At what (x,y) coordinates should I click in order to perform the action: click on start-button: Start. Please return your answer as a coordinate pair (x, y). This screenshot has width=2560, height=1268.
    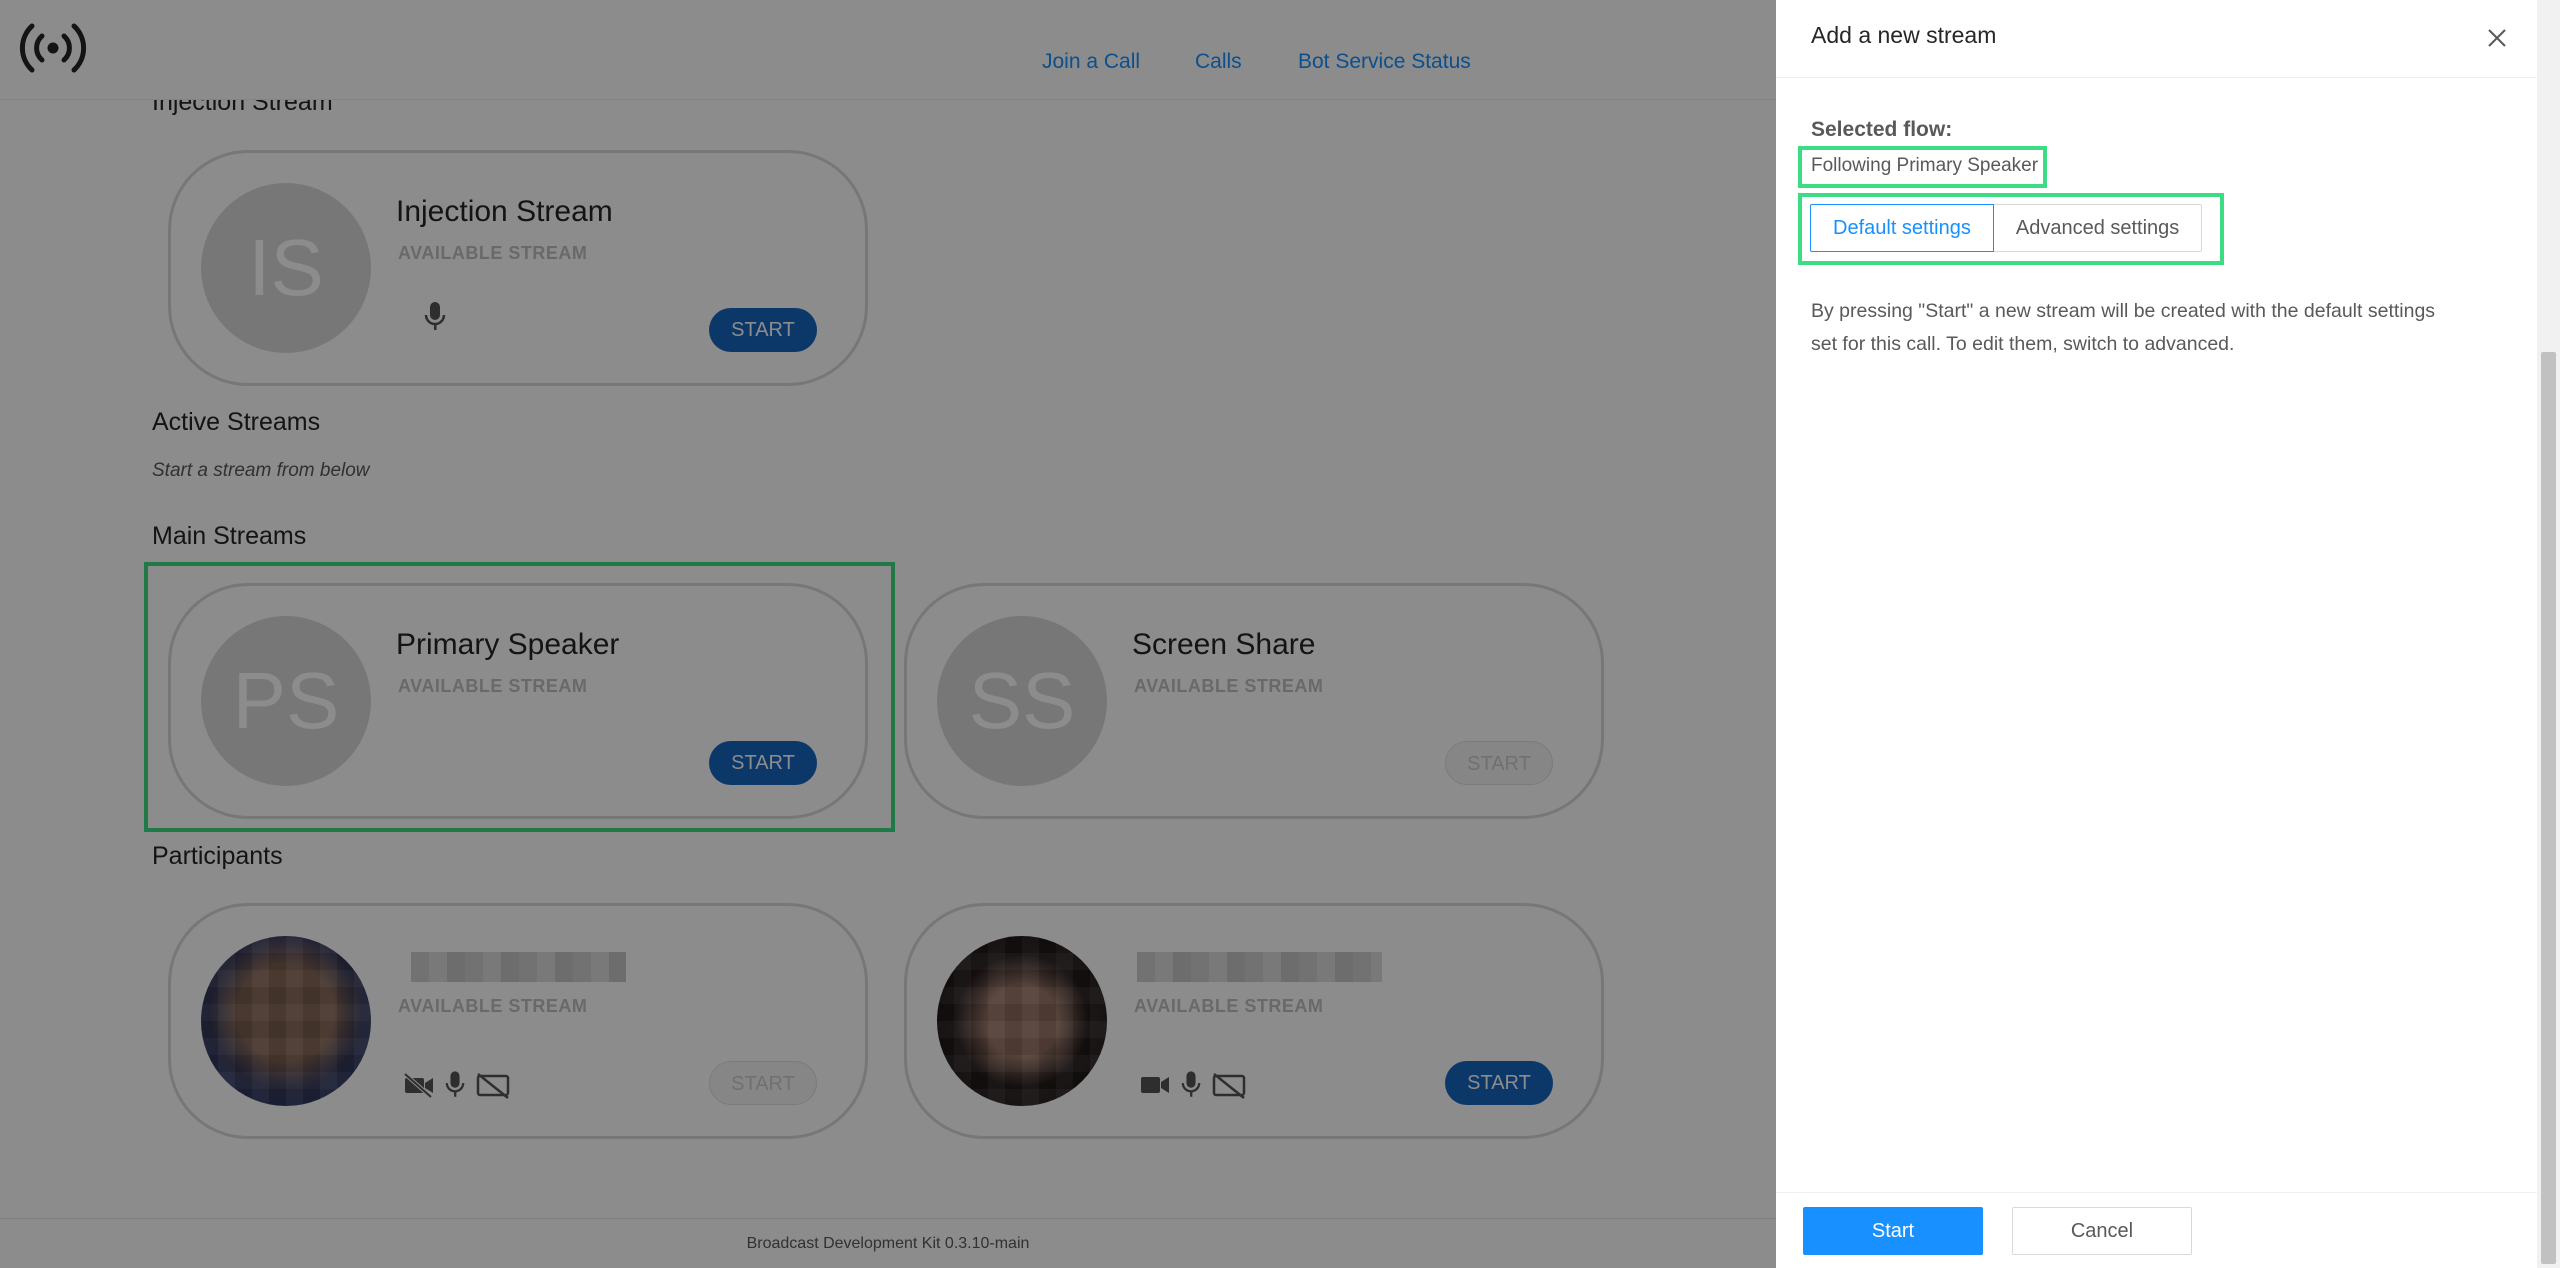
    Looking at the image, I should click on (1893, 1231).